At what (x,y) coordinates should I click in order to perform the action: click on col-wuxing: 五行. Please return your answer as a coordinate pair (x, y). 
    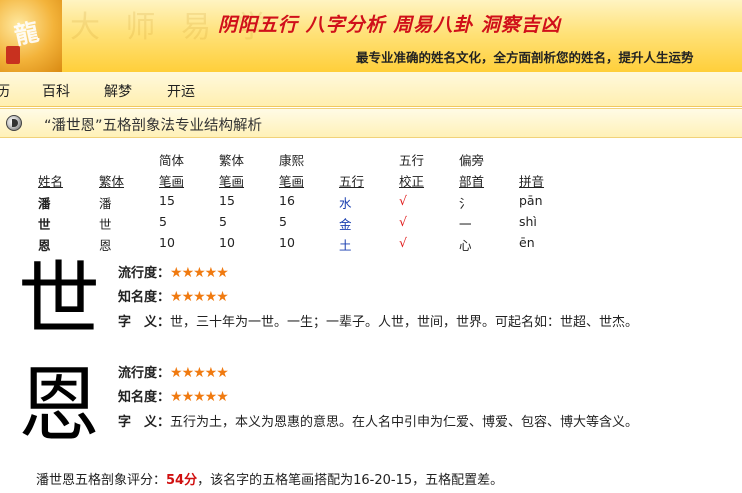
    Looking at the image, I should click on (352, 181).